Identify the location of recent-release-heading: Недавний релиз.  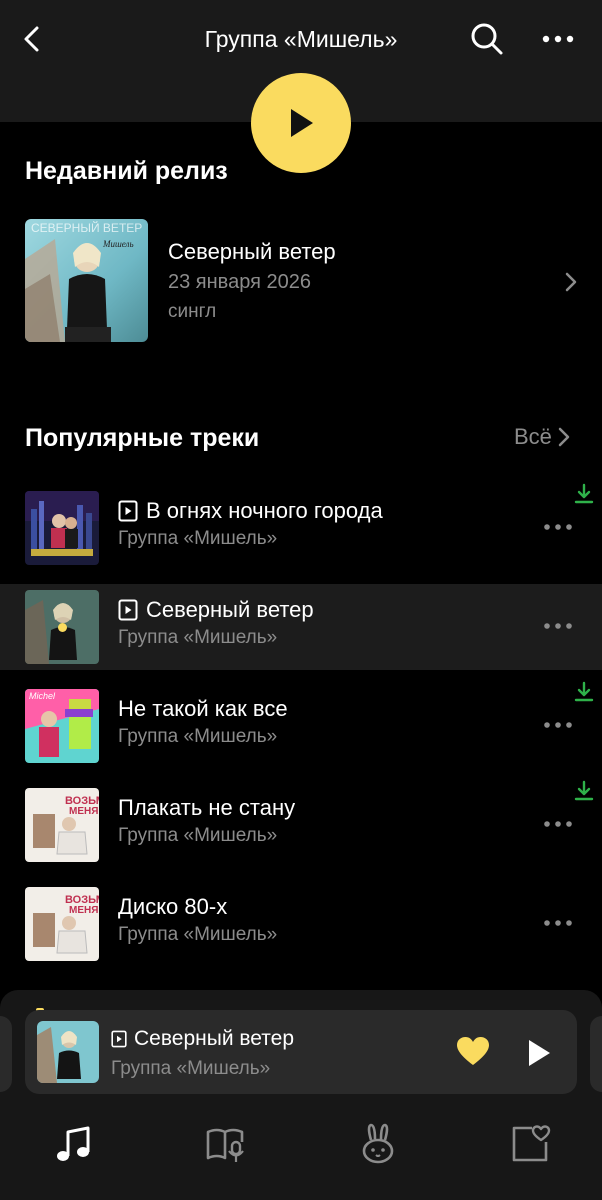
(126, 171).